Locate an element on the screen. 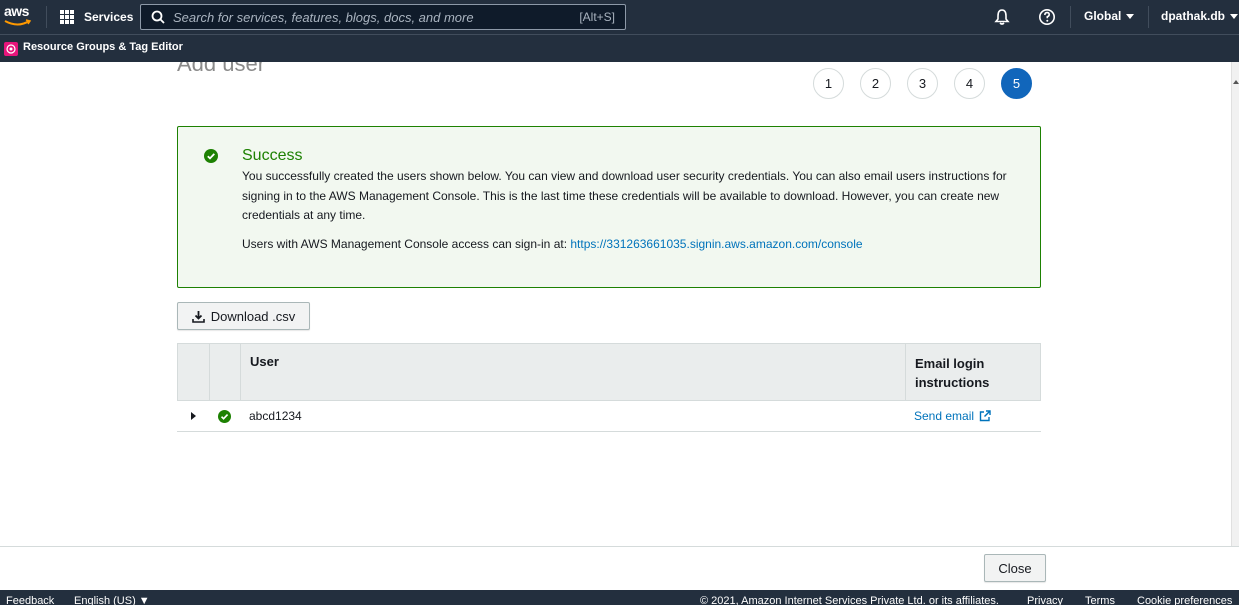  wizard-step-2: 2 is located at coordinates (875, 83).